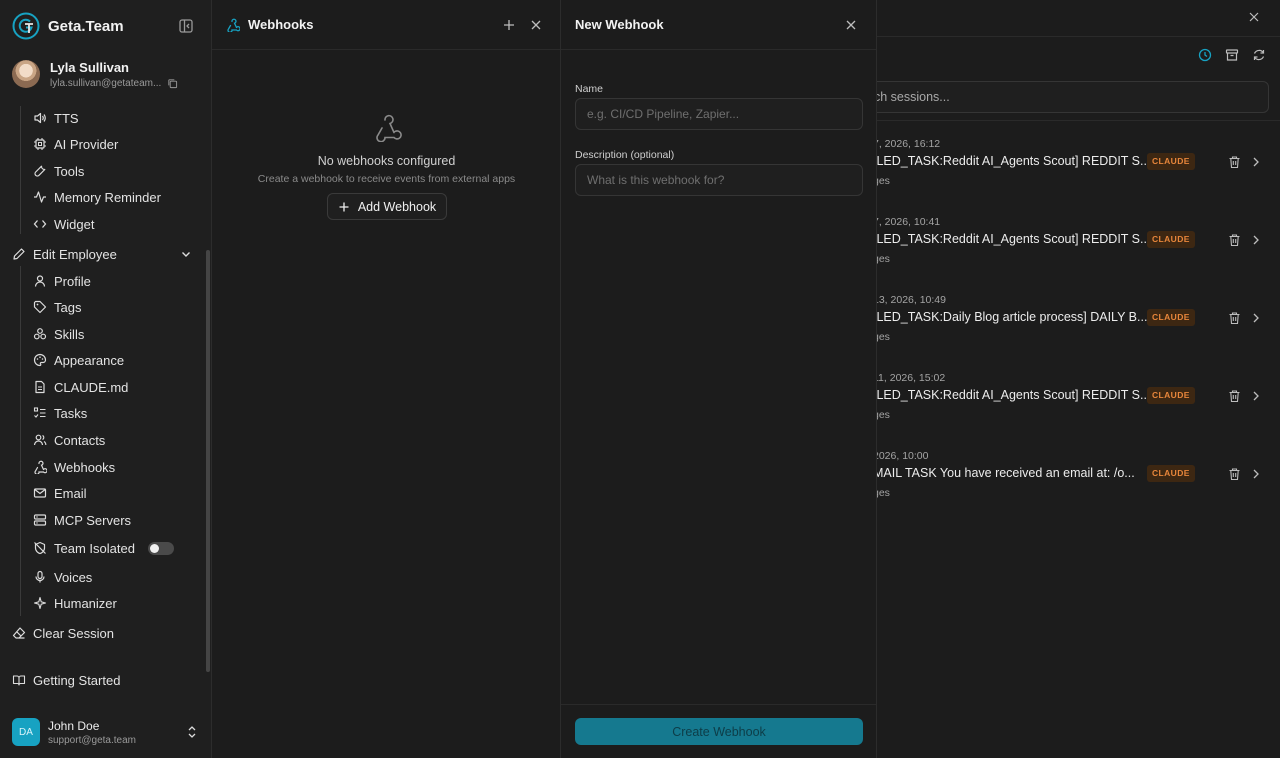 The height and width of the screenshot is (758, 1280). Describe the element at coordinates (73, 633) in the screenshot. I see `sidebar-item-label: Clear Session` at that location.